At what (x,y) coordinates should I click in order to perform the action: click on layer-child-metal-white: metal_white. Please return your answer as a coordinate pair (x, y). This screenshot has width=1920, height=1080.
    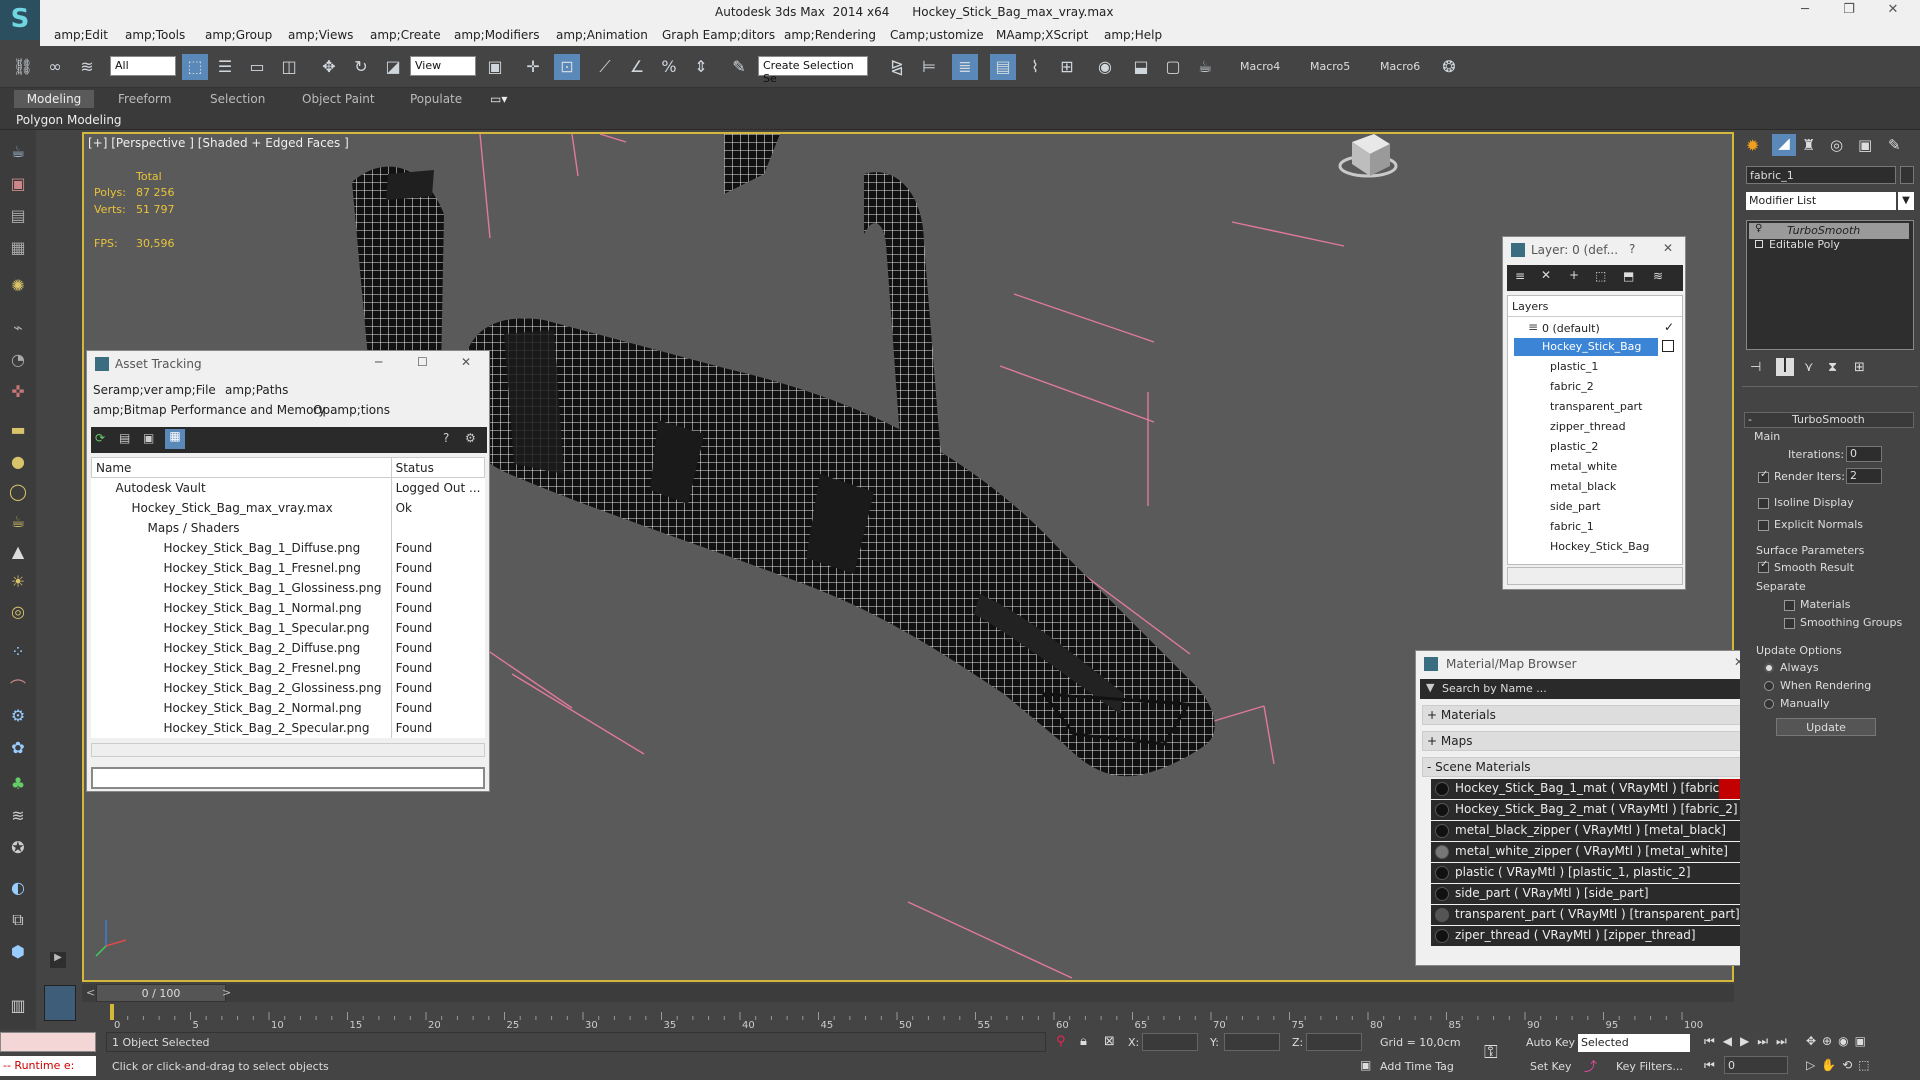
    Looking at the image, I should click on (1583, 466).